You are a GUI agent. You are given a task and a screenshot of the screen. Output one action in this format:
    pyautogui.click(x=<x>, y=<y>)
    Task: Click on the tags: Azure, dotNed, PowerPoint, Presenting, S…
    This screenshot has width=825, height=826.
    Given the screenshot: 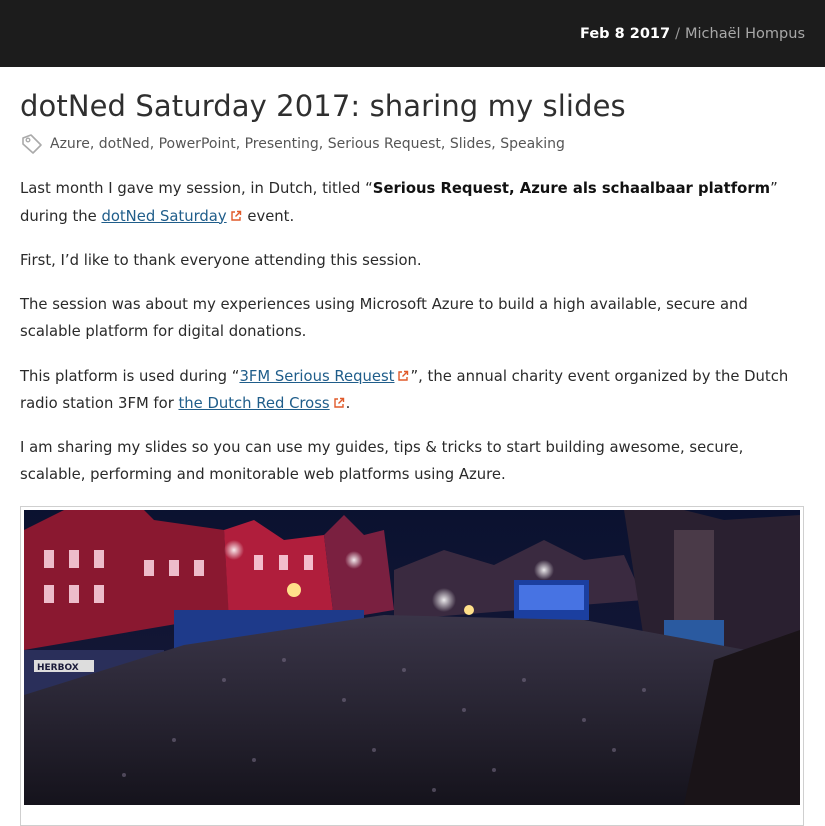 What is the action you would take?
    pyautogui.click(x=307, y=144)
    